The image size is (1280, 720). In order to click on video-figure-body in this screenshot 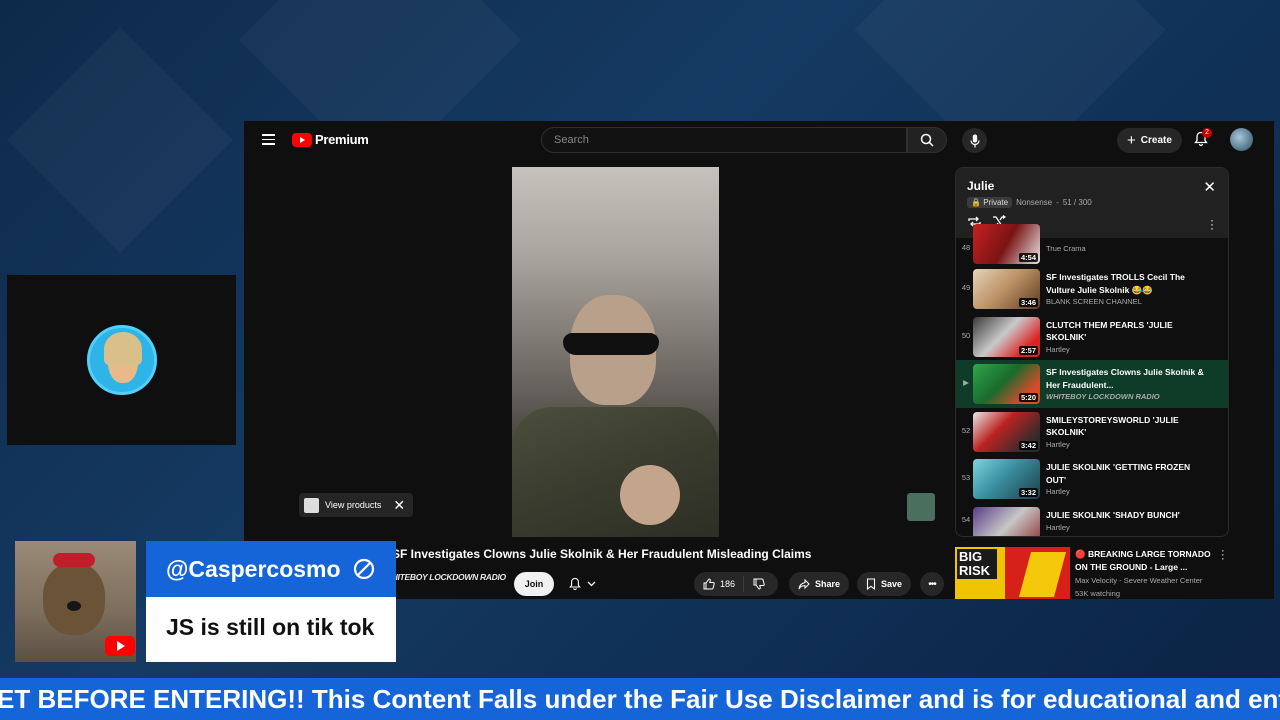, I will do `click(615, 472)`.